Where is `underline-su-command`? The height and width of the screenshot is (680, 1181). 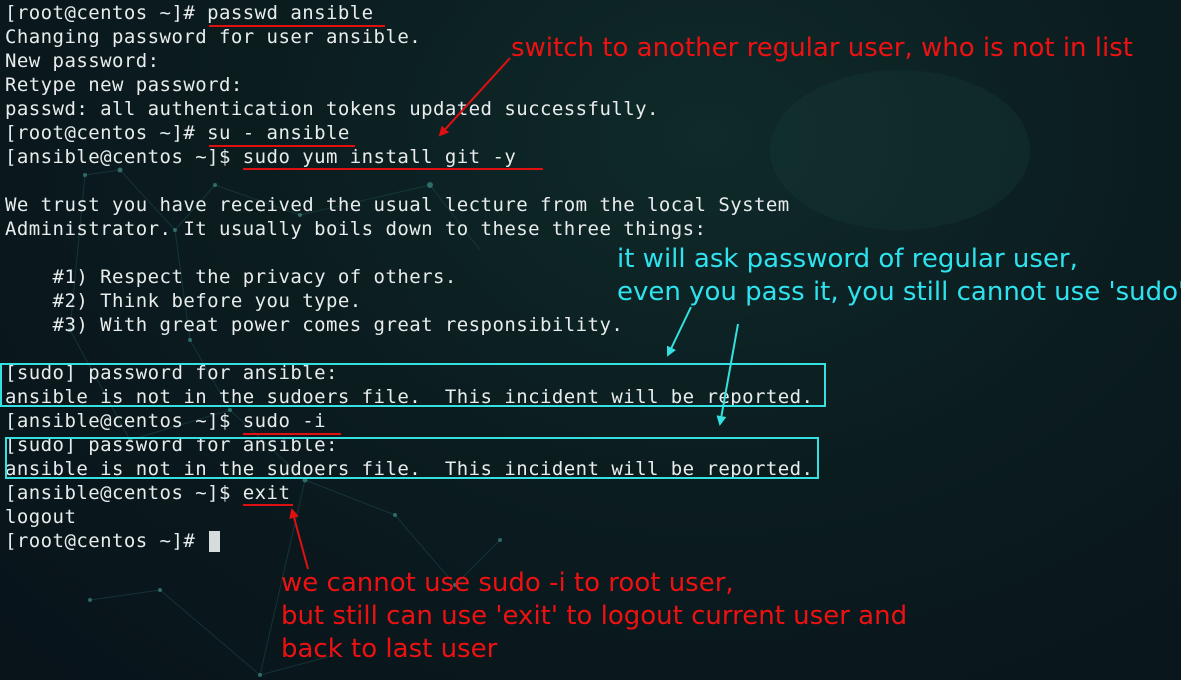 underline-su-command is located at coordinates (282, 146).